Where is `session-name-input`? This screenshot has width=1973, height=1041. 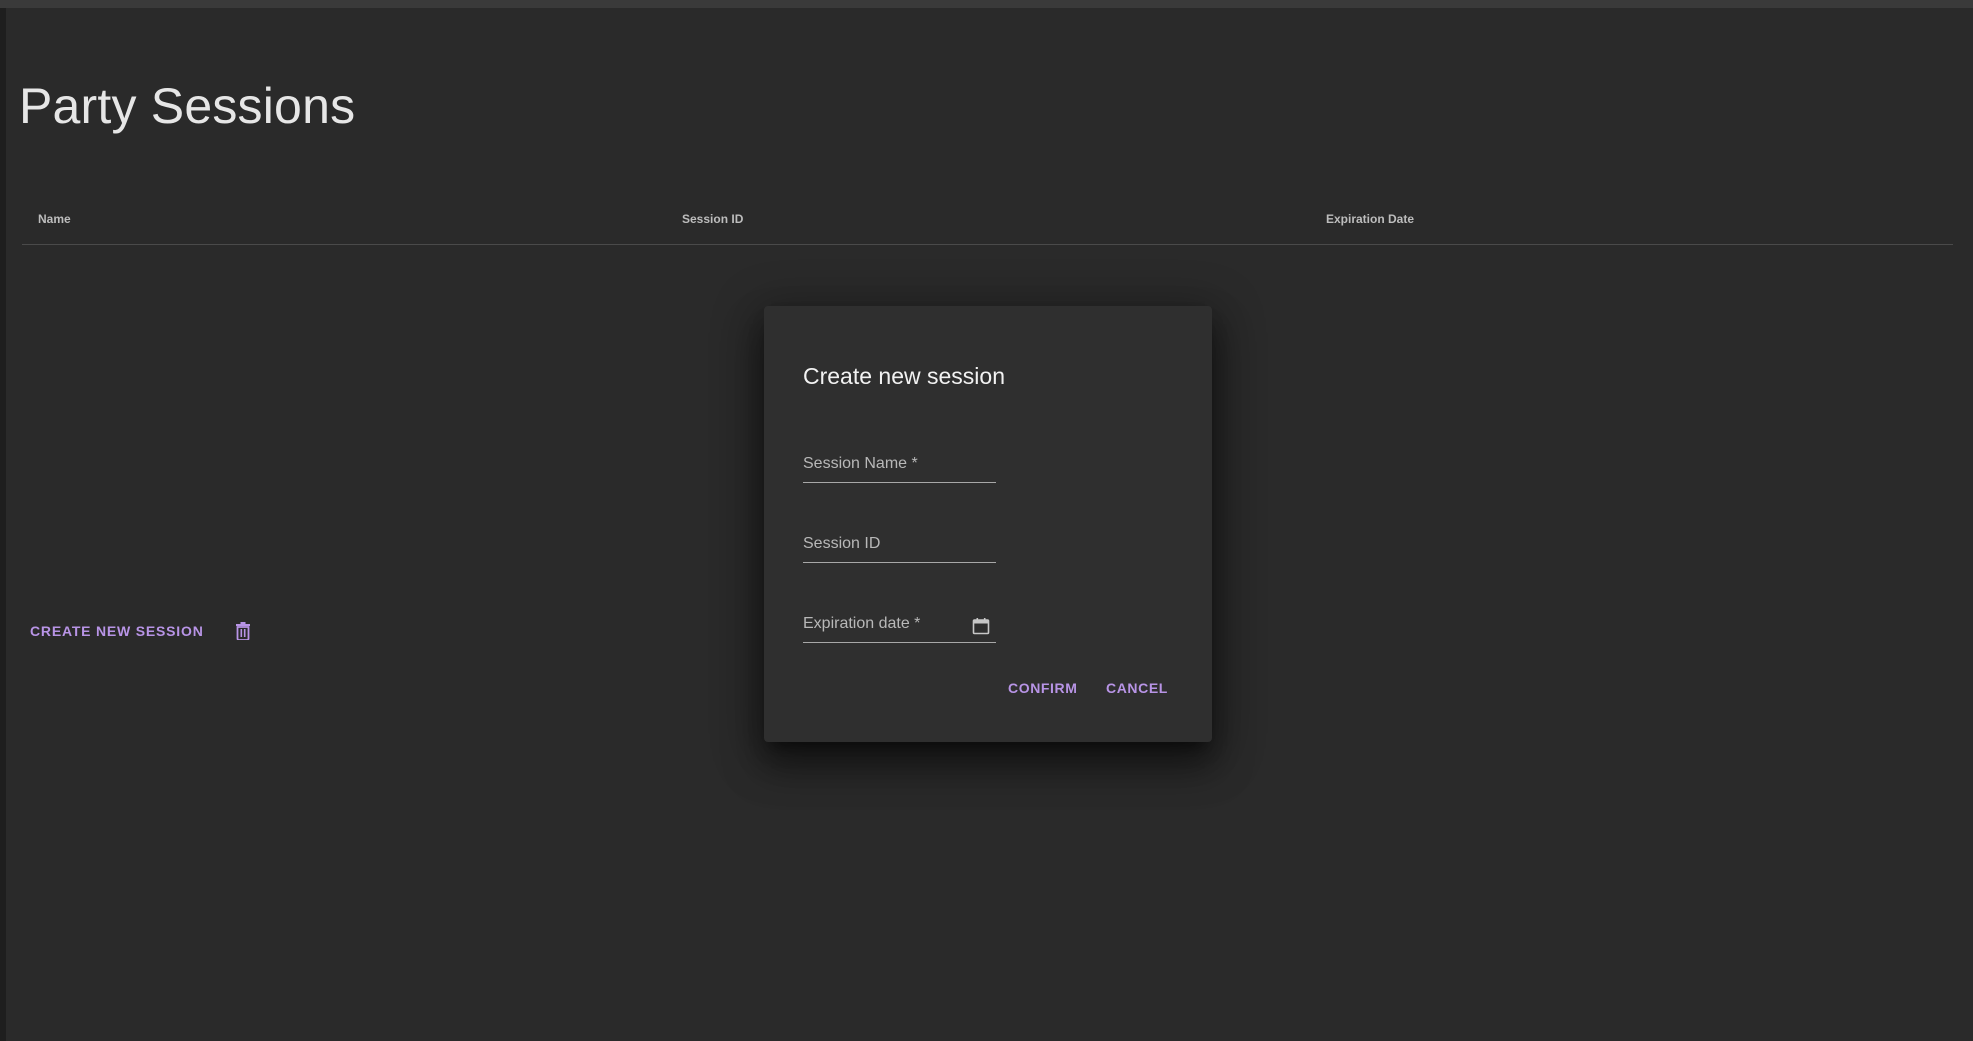
session-name-input is located at coordinates (901, 468).